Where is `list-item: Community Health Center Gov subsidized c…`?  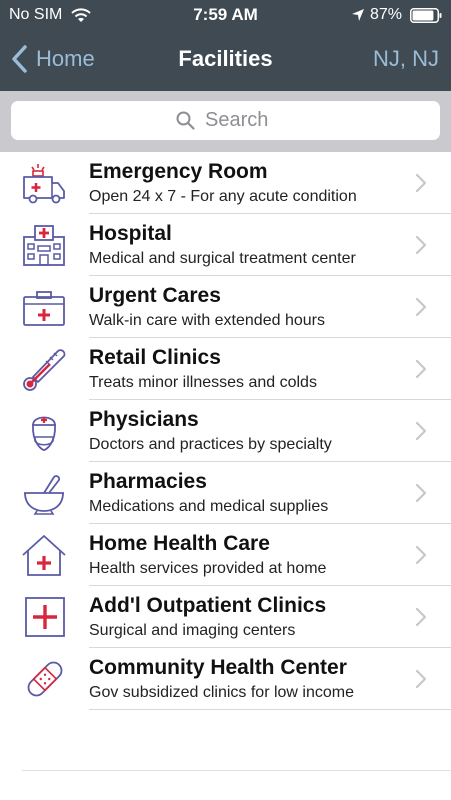 list-item: Community Health Center Gov subsidized c… is located at coordinates (225, 679).